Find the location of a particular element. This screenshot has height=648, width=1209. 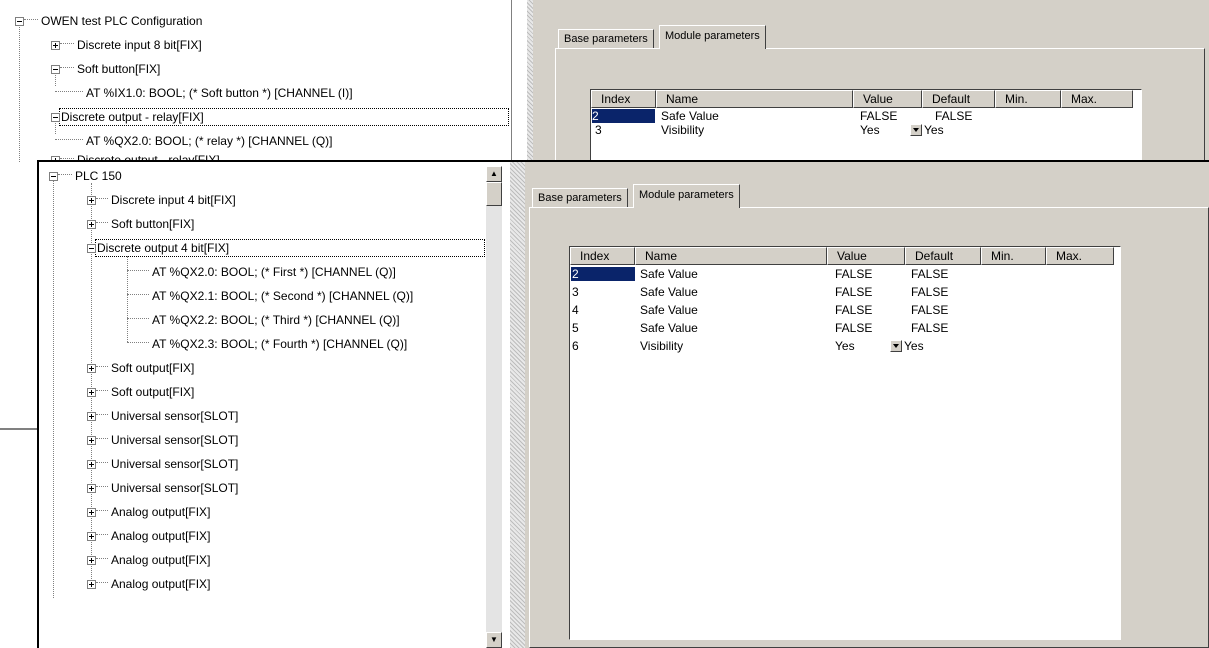

table-row: 3 Visibility Yes Yes is located at coordinates (866, 130).